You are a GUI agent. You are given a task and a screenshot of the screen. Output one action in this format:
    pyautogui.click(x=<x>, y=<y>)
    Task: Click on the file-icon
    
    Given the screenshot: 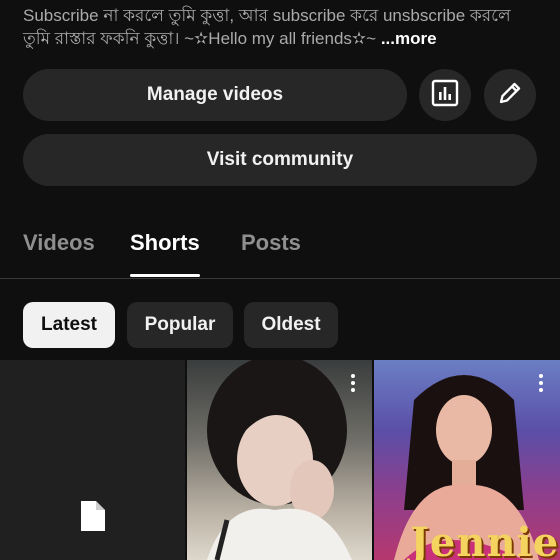 What is the action you would take?
    pyautogui.click(x=93, y=518)
    